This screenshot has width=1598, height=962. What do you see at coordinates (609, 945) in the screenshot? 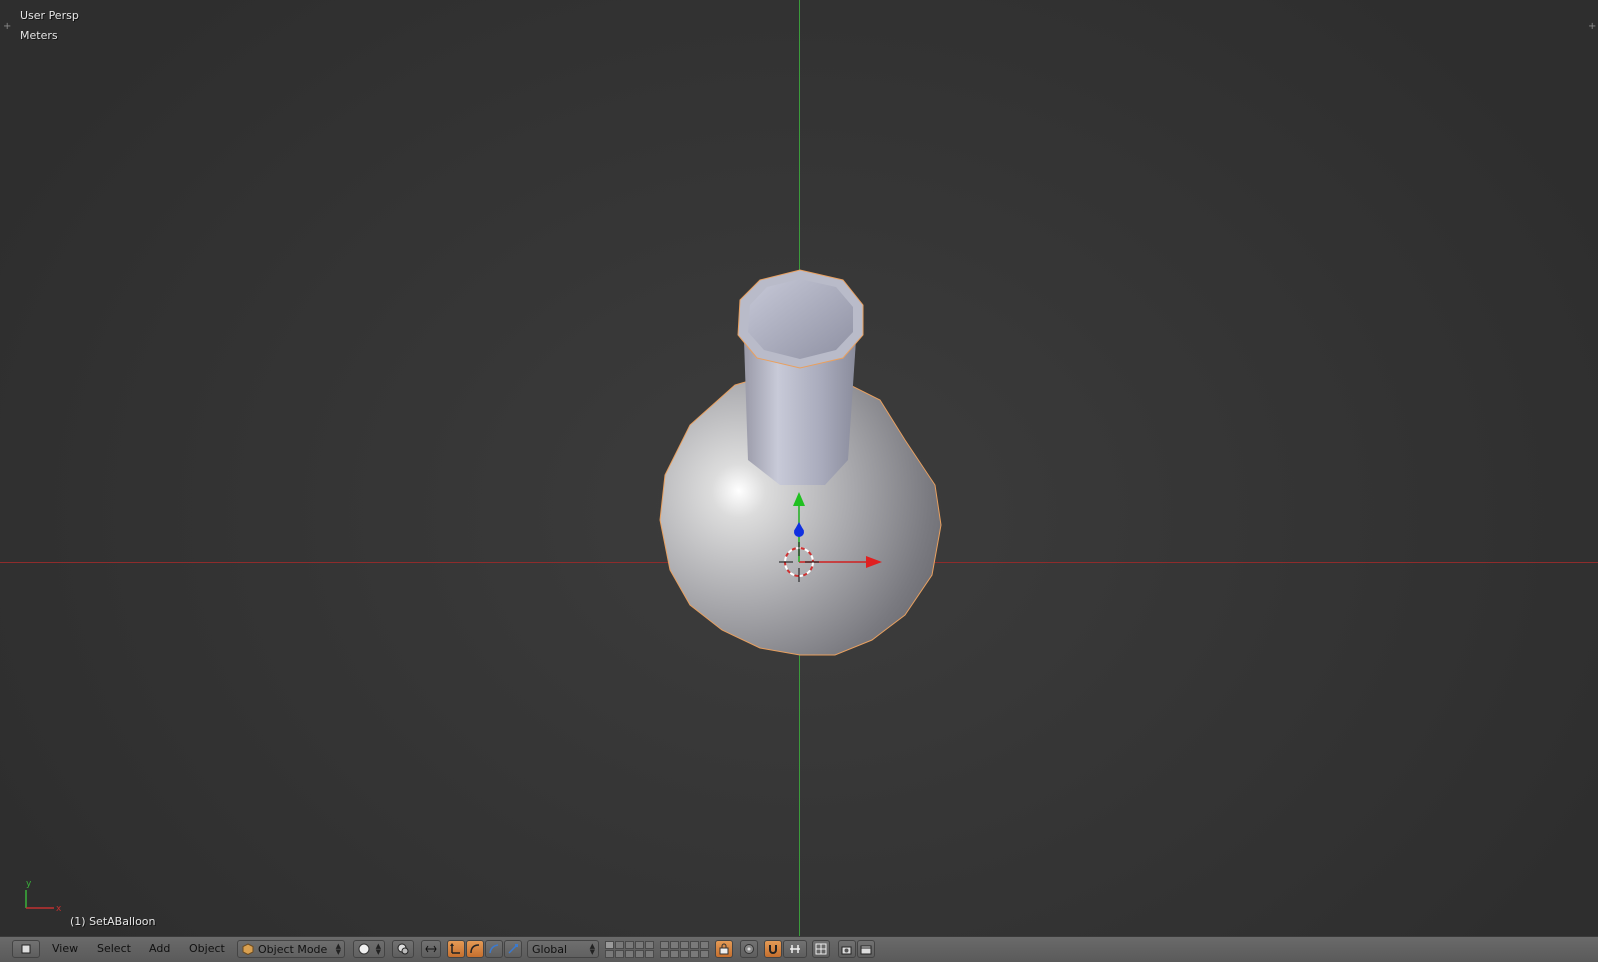
I see `layer-cell-active` at bounding box center [609, 945].